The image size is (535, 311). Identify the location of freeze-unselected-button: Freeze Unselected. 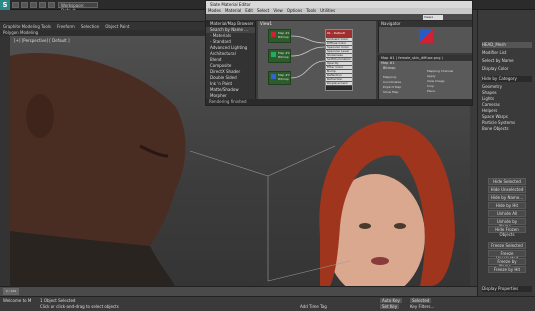
(507, 255).